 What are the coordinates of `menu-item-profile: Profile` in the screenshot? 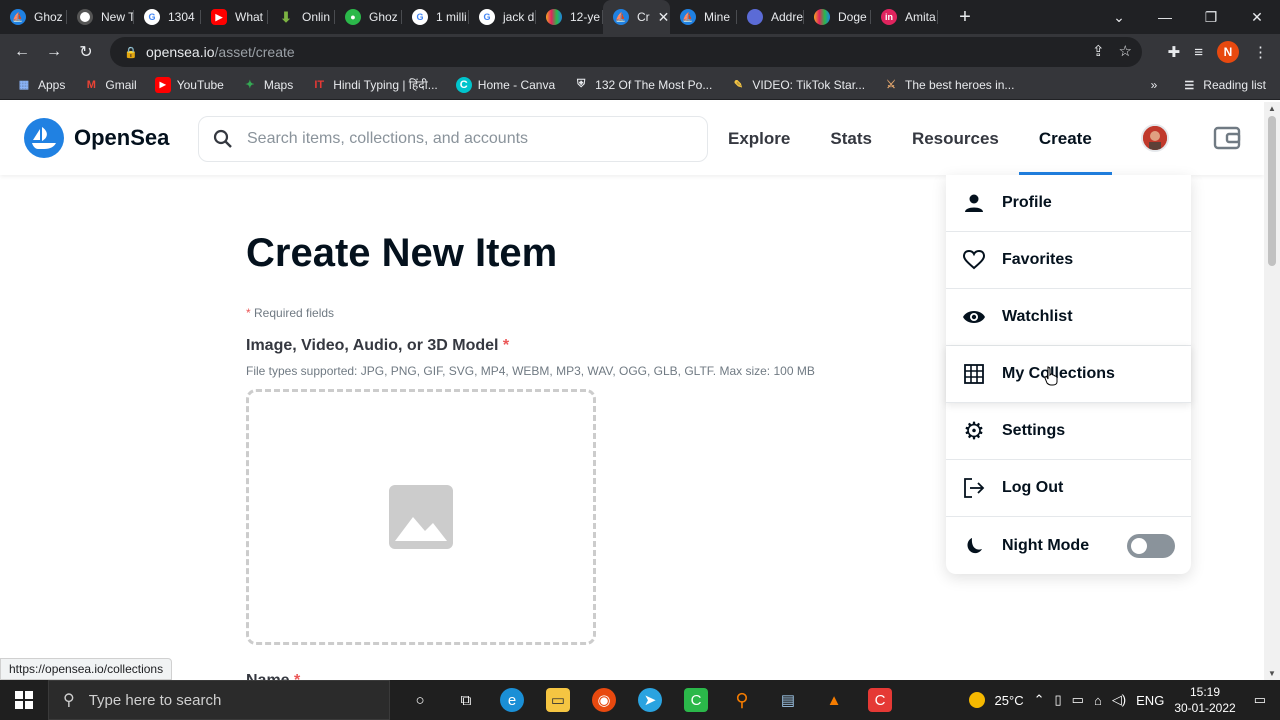 It's located at (1068, 203).